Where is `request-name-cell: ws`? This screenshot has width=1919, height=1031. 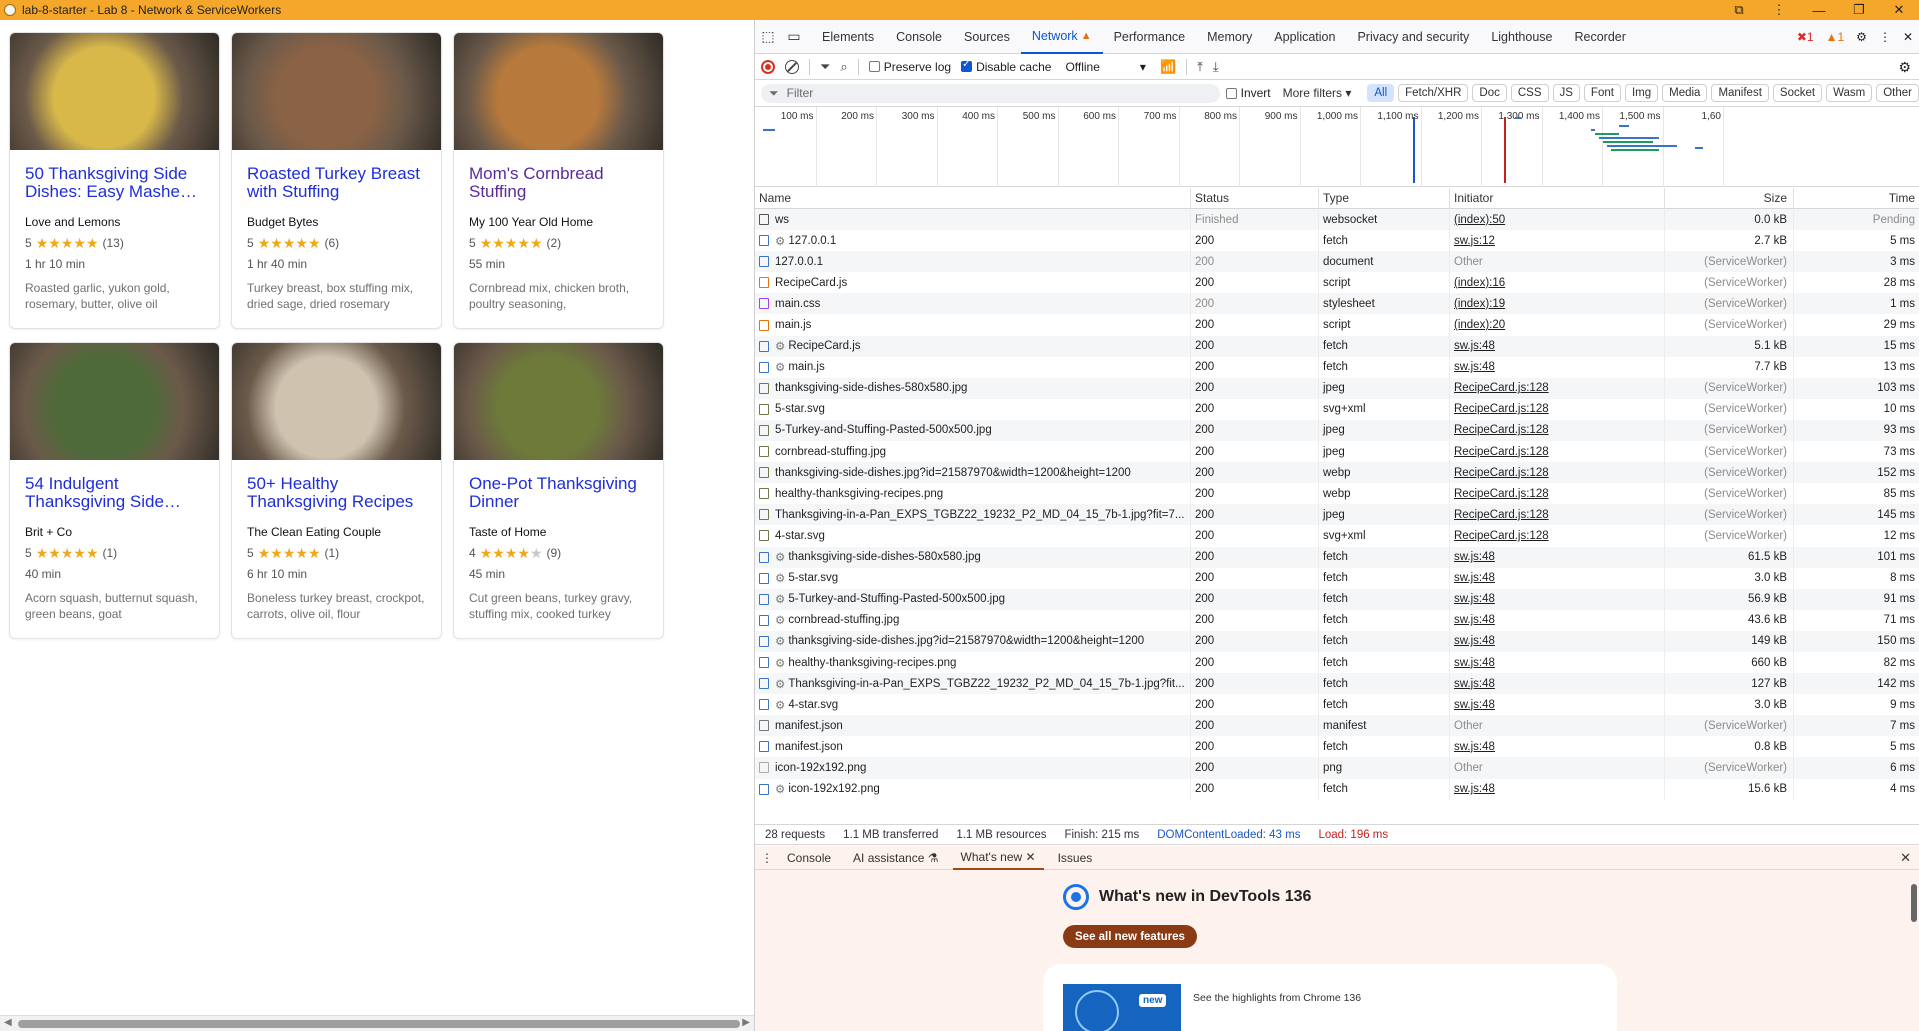
request-name-cell: ws is located at coordinates (973, 220).